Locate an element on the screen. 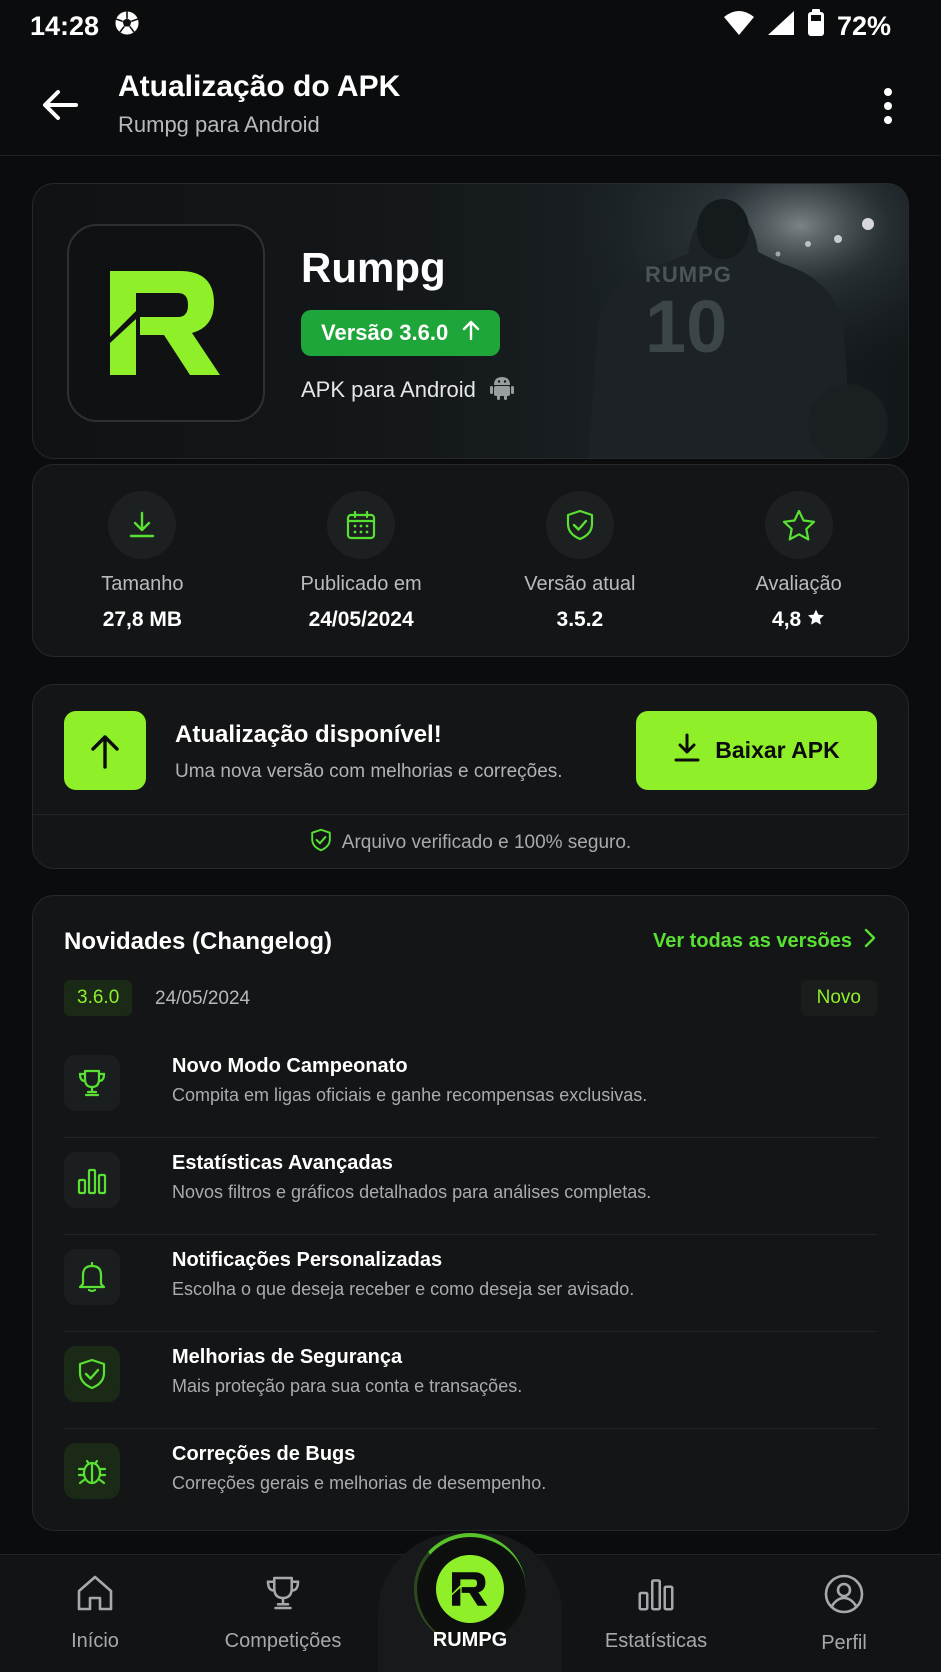  version-date: 24/05/2024 is located at coordinates (203, 998).